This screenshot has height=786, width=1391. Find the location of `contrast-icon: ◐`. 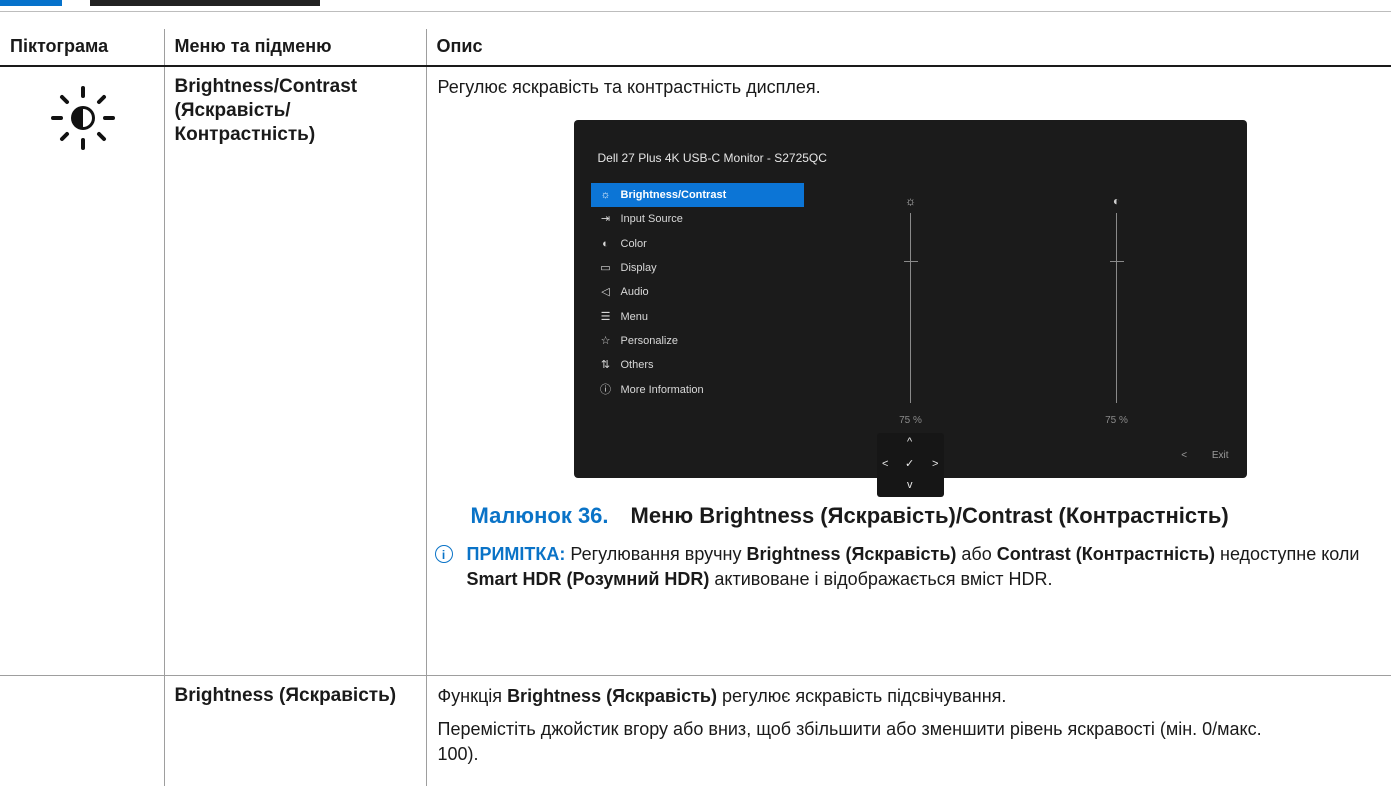

contrast-icon: ◐ is located at coordinates (1117, 201).